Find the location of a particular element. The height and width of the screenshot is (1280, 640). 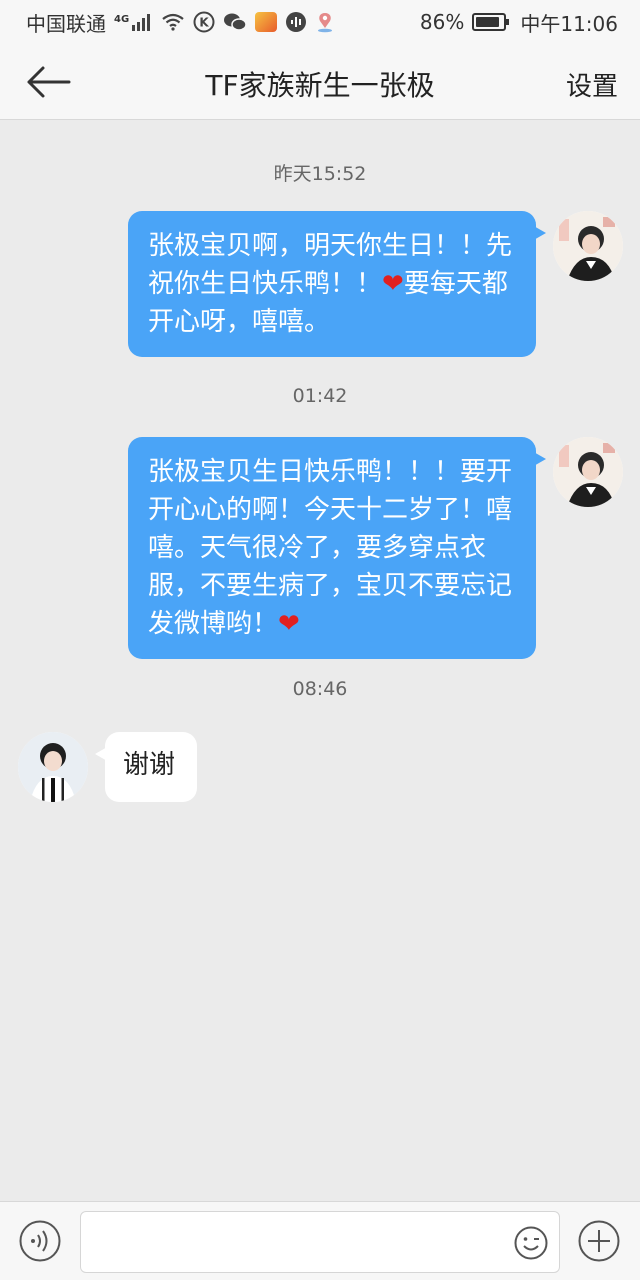

battery-percent: 86% is located at coordinates (442, 22).